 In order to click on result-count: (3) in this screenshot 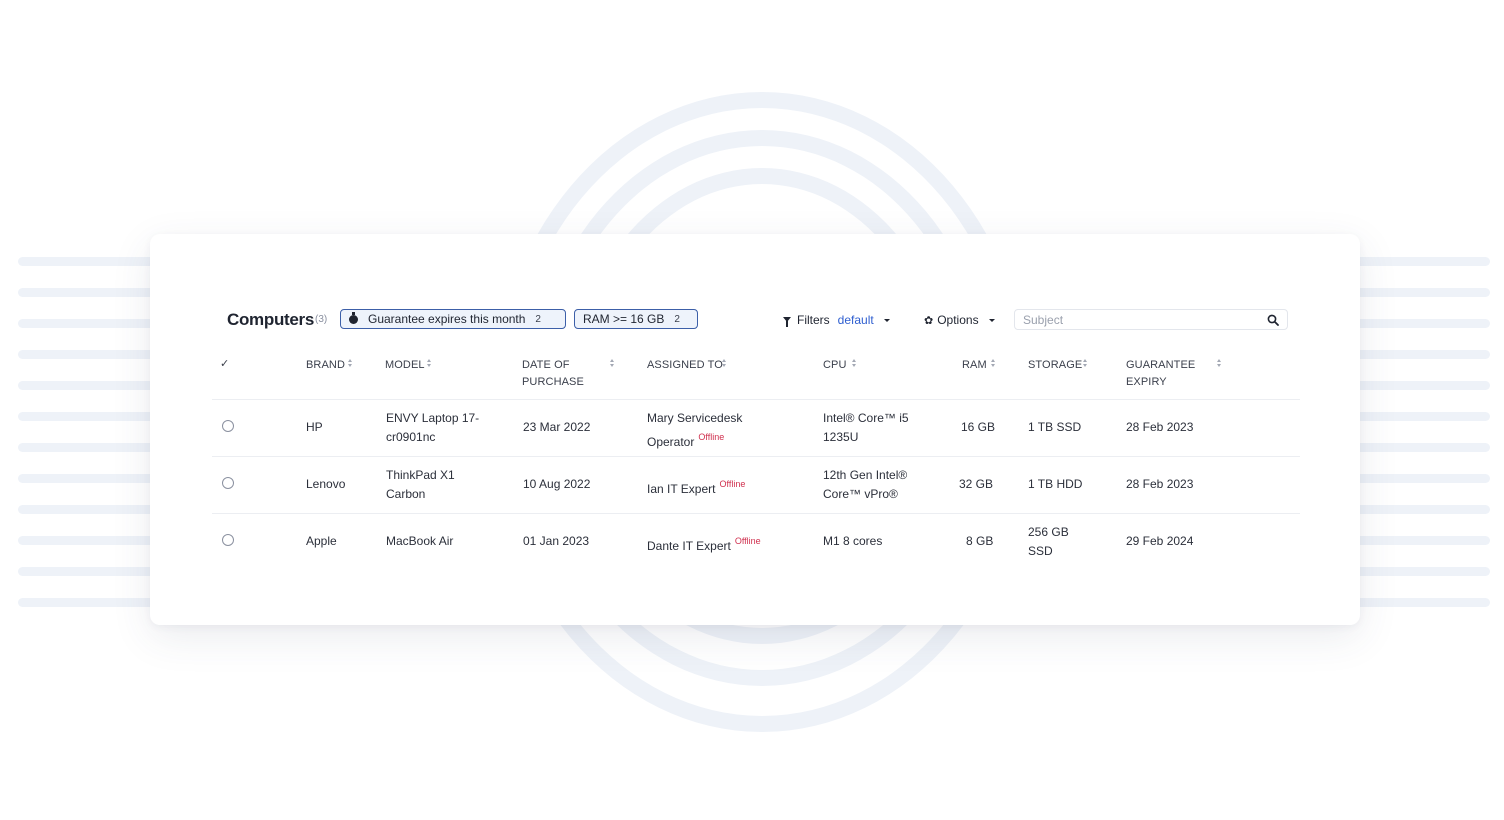, I will do `click(321, 319)`.